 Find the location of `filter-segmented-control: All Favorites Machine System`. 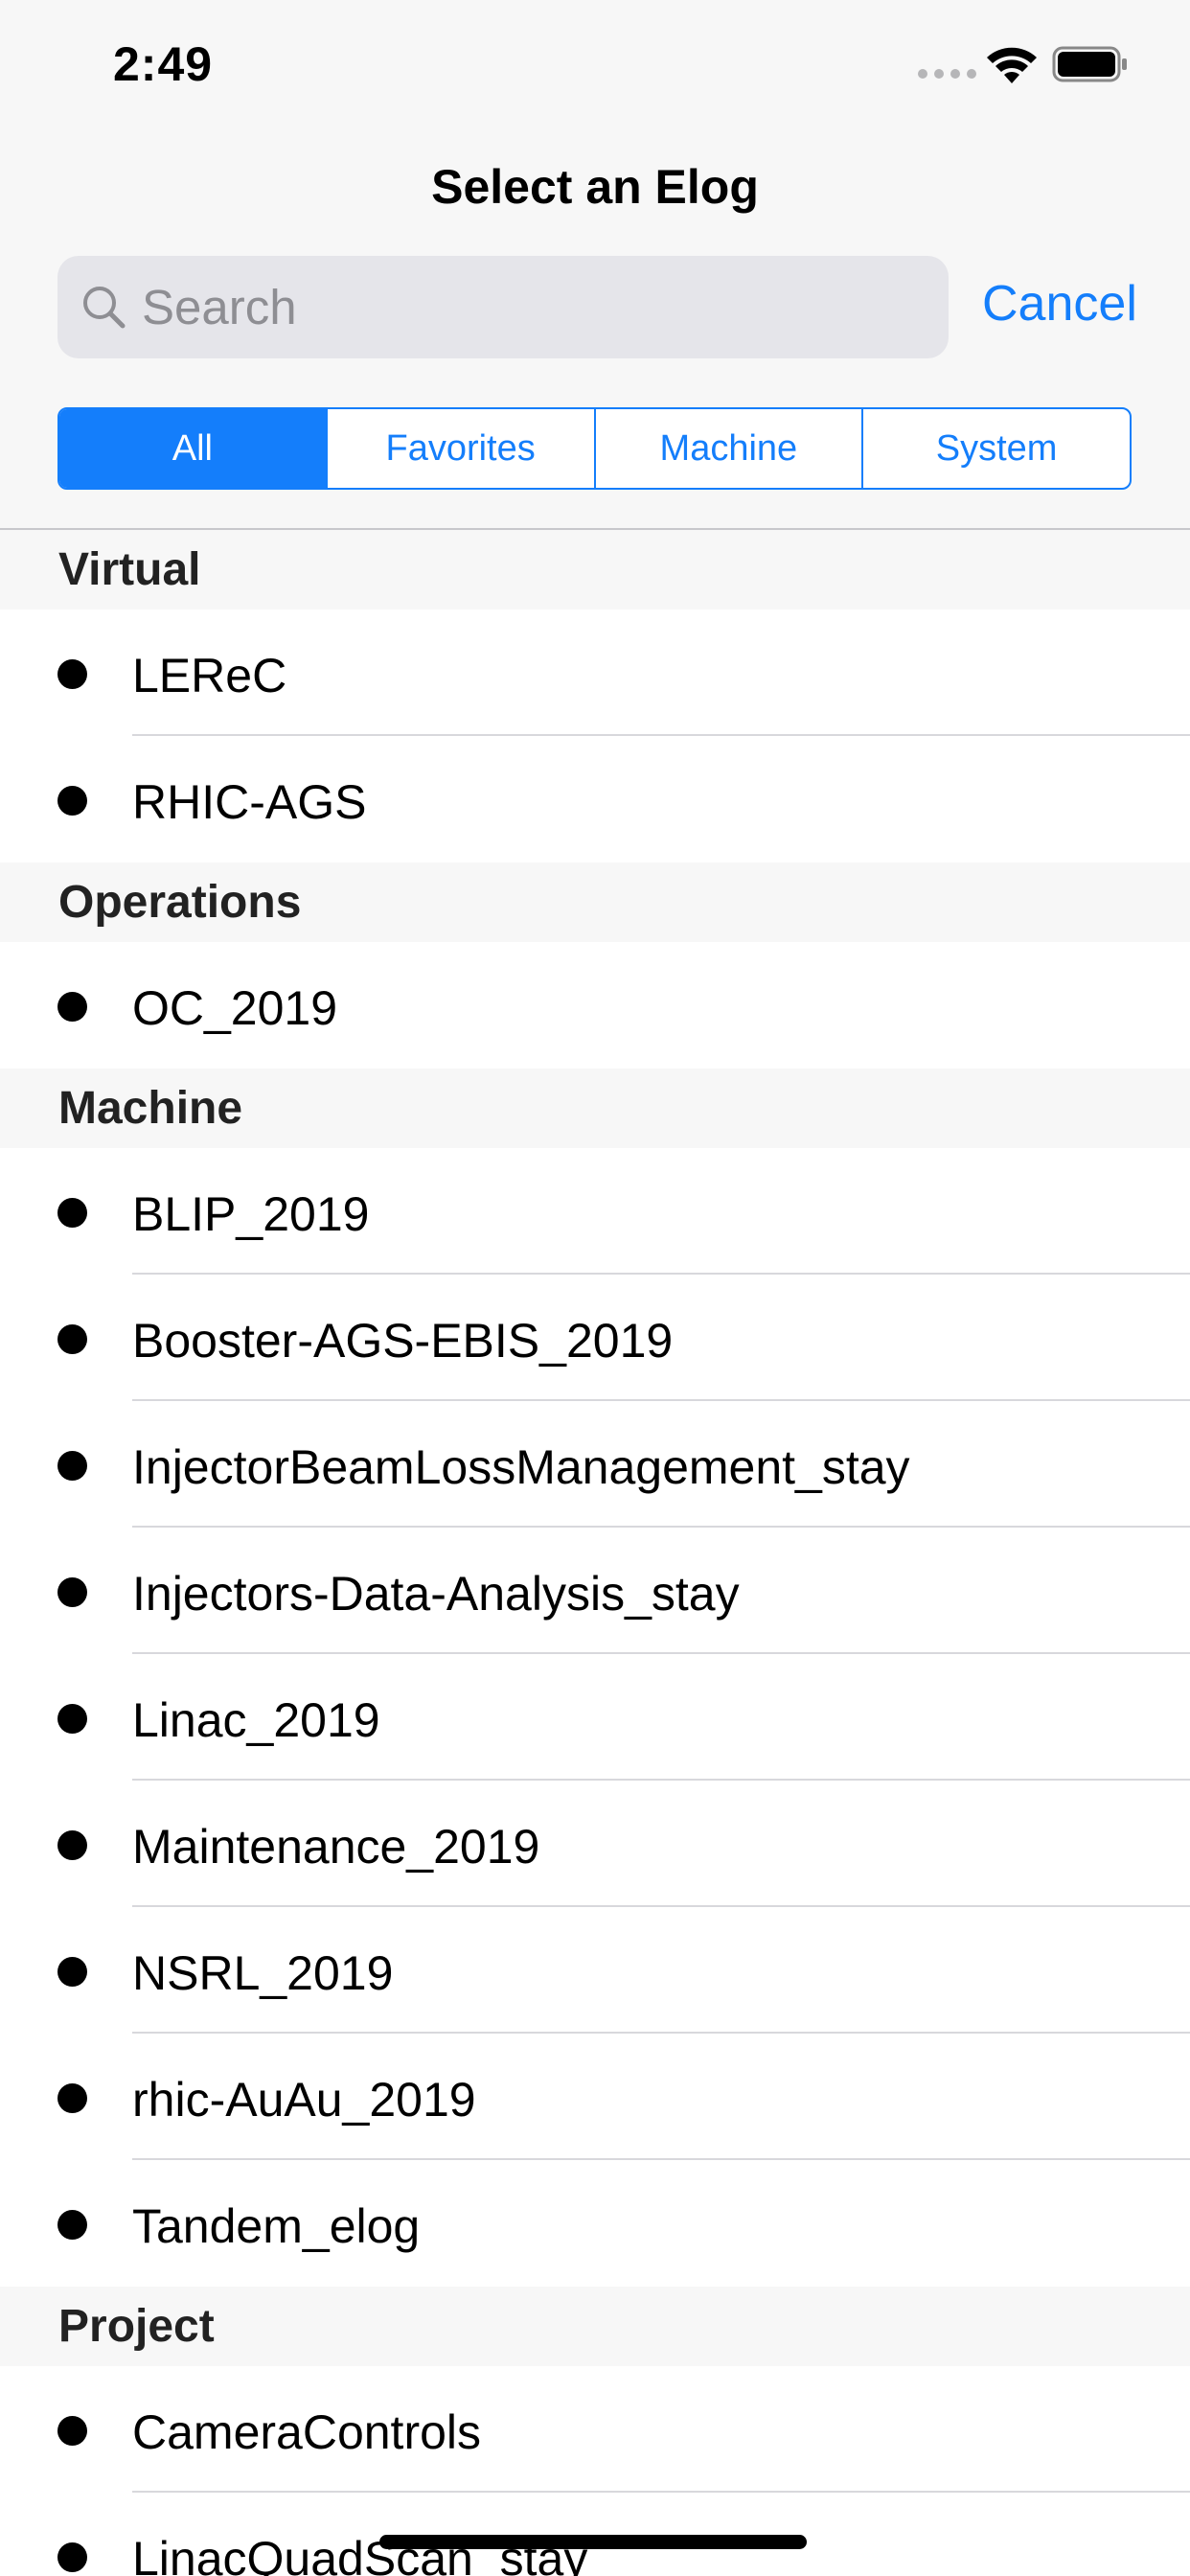

filter-segmented-control: All Favorites Machine System is located at coordinates (594, 448).